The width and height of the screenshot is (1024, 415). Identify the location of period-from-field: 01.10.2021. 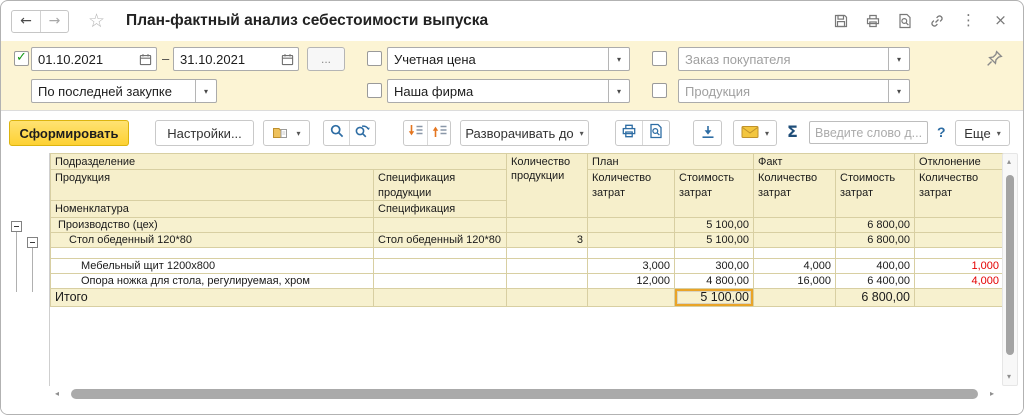
(94, 59).